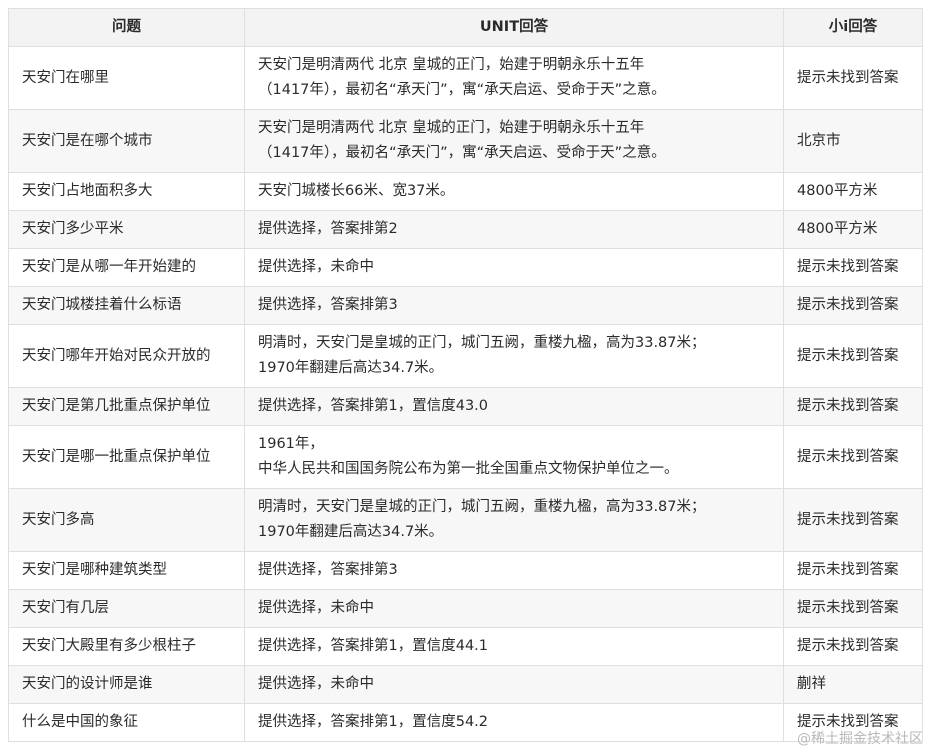 This screenshot has height=752, width=931. Describe the element at coordinates (126, 608) in the screenshot. I see `question-cell: 天安门有几层` at that location.